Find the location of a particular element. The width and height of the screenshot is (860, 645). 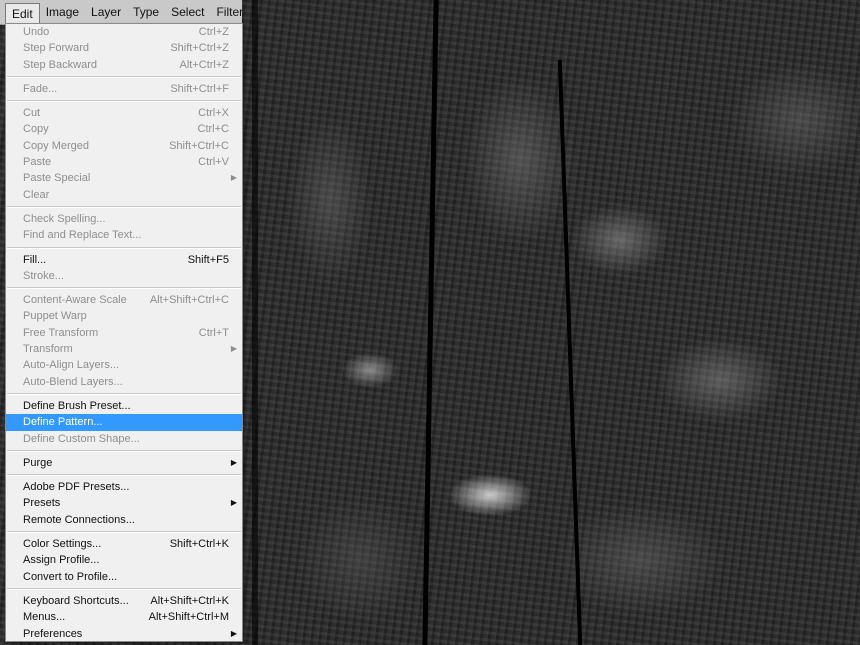

menubar-item-type: Type is located at coordinates (146, 12).